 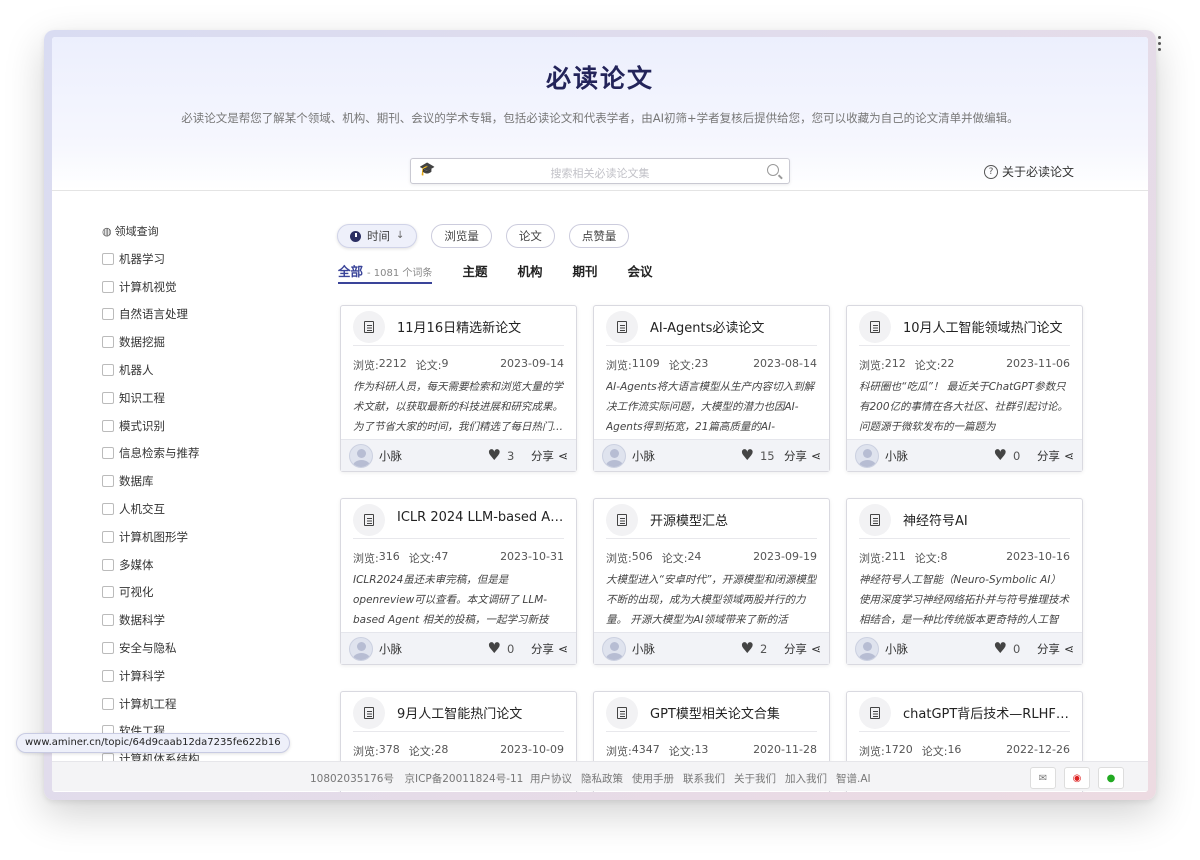 What do you see at coordinates (755, 778) in the screenshot?
I see `footer-link: 关于我们` at bounding box center [755, 778].